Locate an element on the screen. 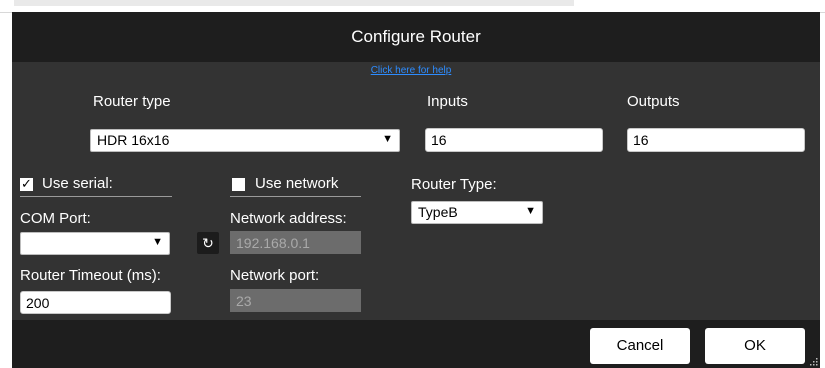 Image resolution: width=825 pixels, height=368 pixels. router-type-label: Router type is located at coordinates (132, 101).